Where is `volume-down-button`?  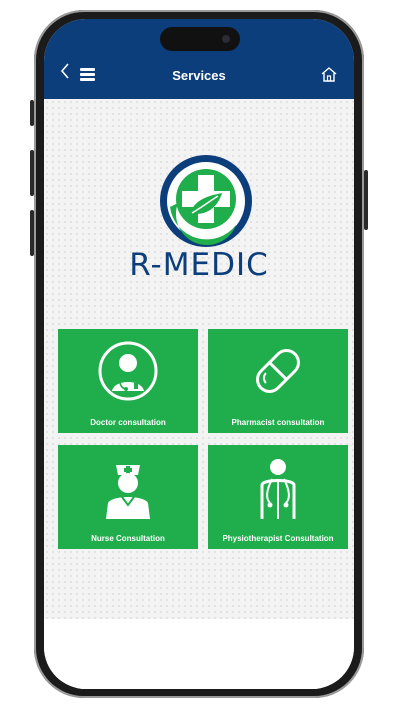 volume-down-button is located at coordinates (32, 173).